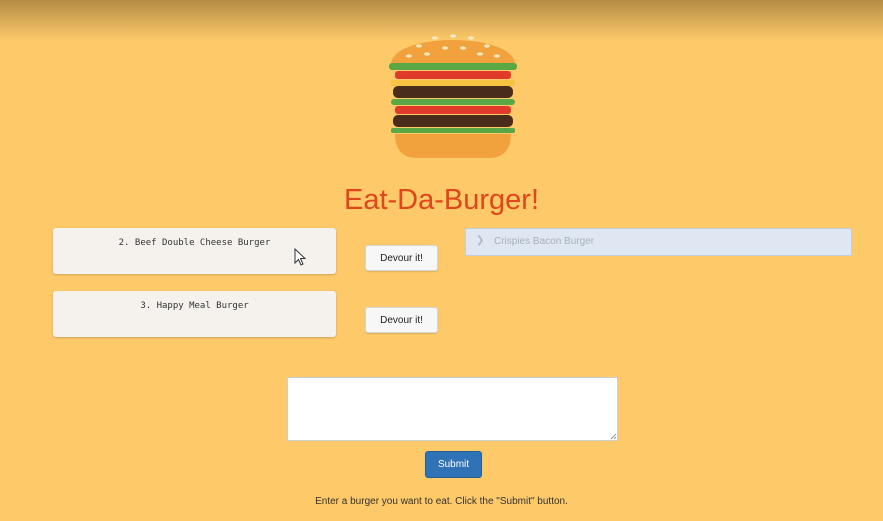 The image size is (883, 521). Describe the element at coordinates (194, 314) in the screenshot. I see `burger-list-item: 3. Happy Meal Burger` at that location.